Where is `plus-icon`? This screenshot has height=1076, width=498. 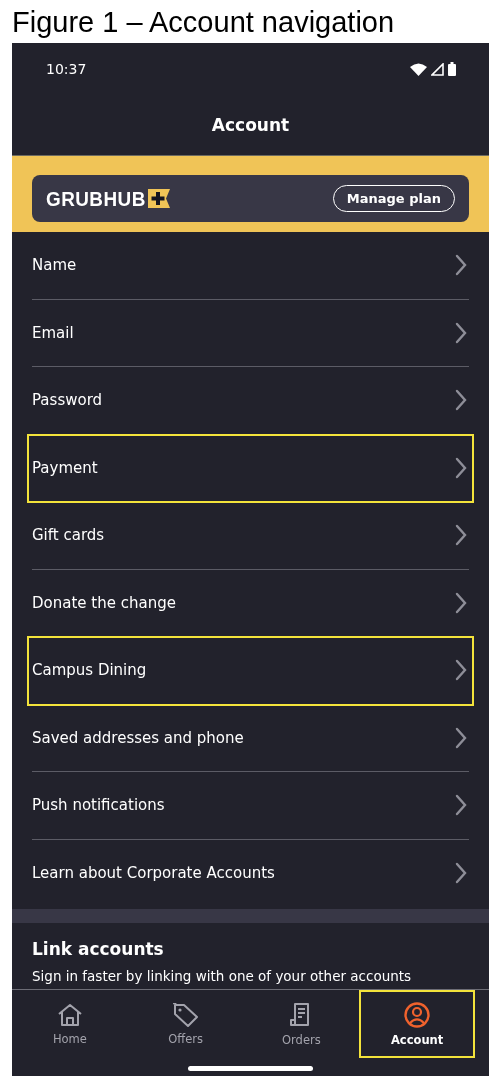 plus-icon is located at coordinates (158, 198).